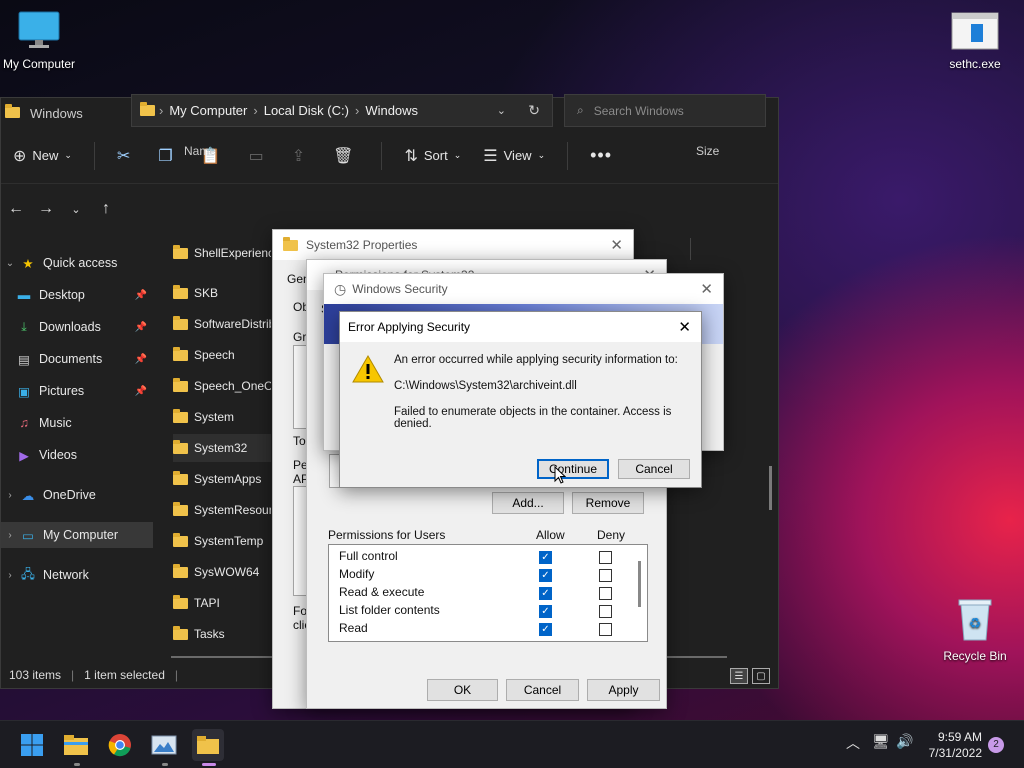 This screenshot has width=1024, height=768. I want to click on file-name: Speech, so click(214, 355).